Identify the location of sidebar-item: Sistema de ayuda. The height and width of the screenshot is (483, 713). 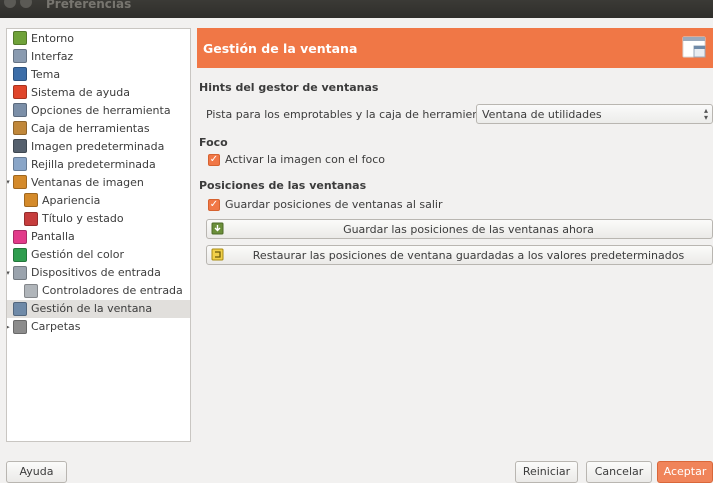
(98, 92).